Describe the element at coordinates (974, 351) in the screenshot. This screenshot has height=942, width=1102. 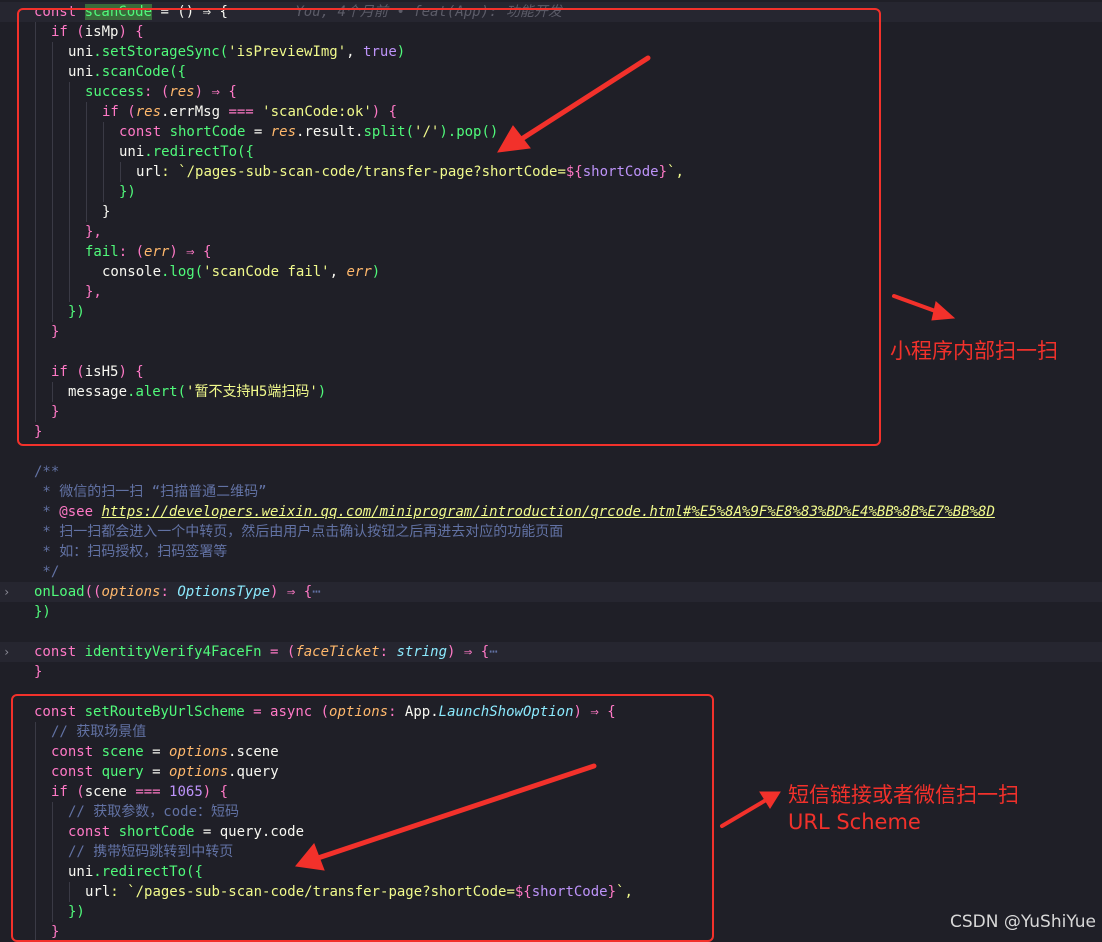
I see `annotation-note-miniprogram: 小程序内部扫一扫` at that location.